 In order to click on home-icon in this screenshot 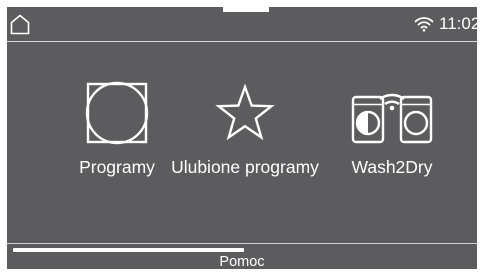, I will do `click(20, 24)`.